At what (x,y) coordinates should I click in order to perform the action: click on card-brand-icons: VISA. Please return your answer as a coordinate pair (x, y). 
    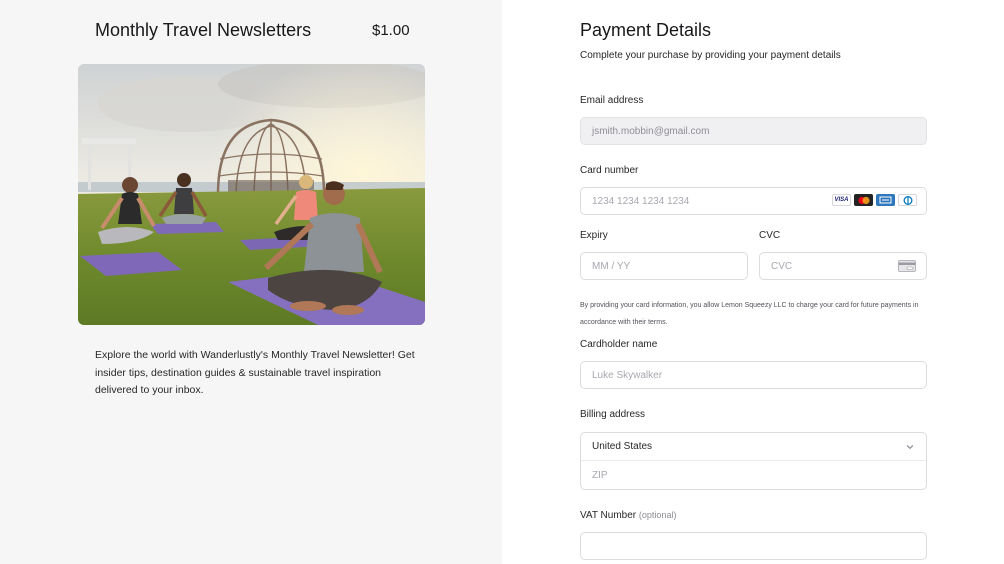
    Looking at the image, I should click on (874, 200).